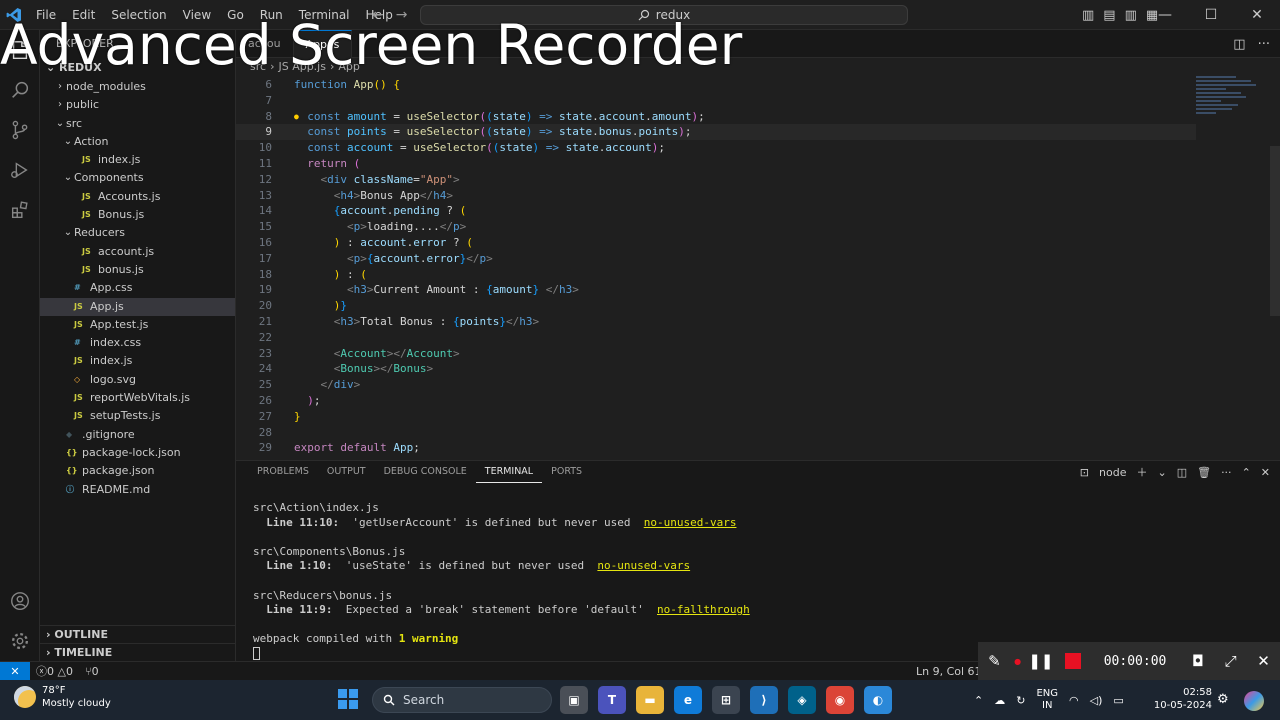  What do you see at coordinates (137, 233) in the screenshot?
I see `folder-item: ⌄ Reducers` at bounding box center [137, 233].